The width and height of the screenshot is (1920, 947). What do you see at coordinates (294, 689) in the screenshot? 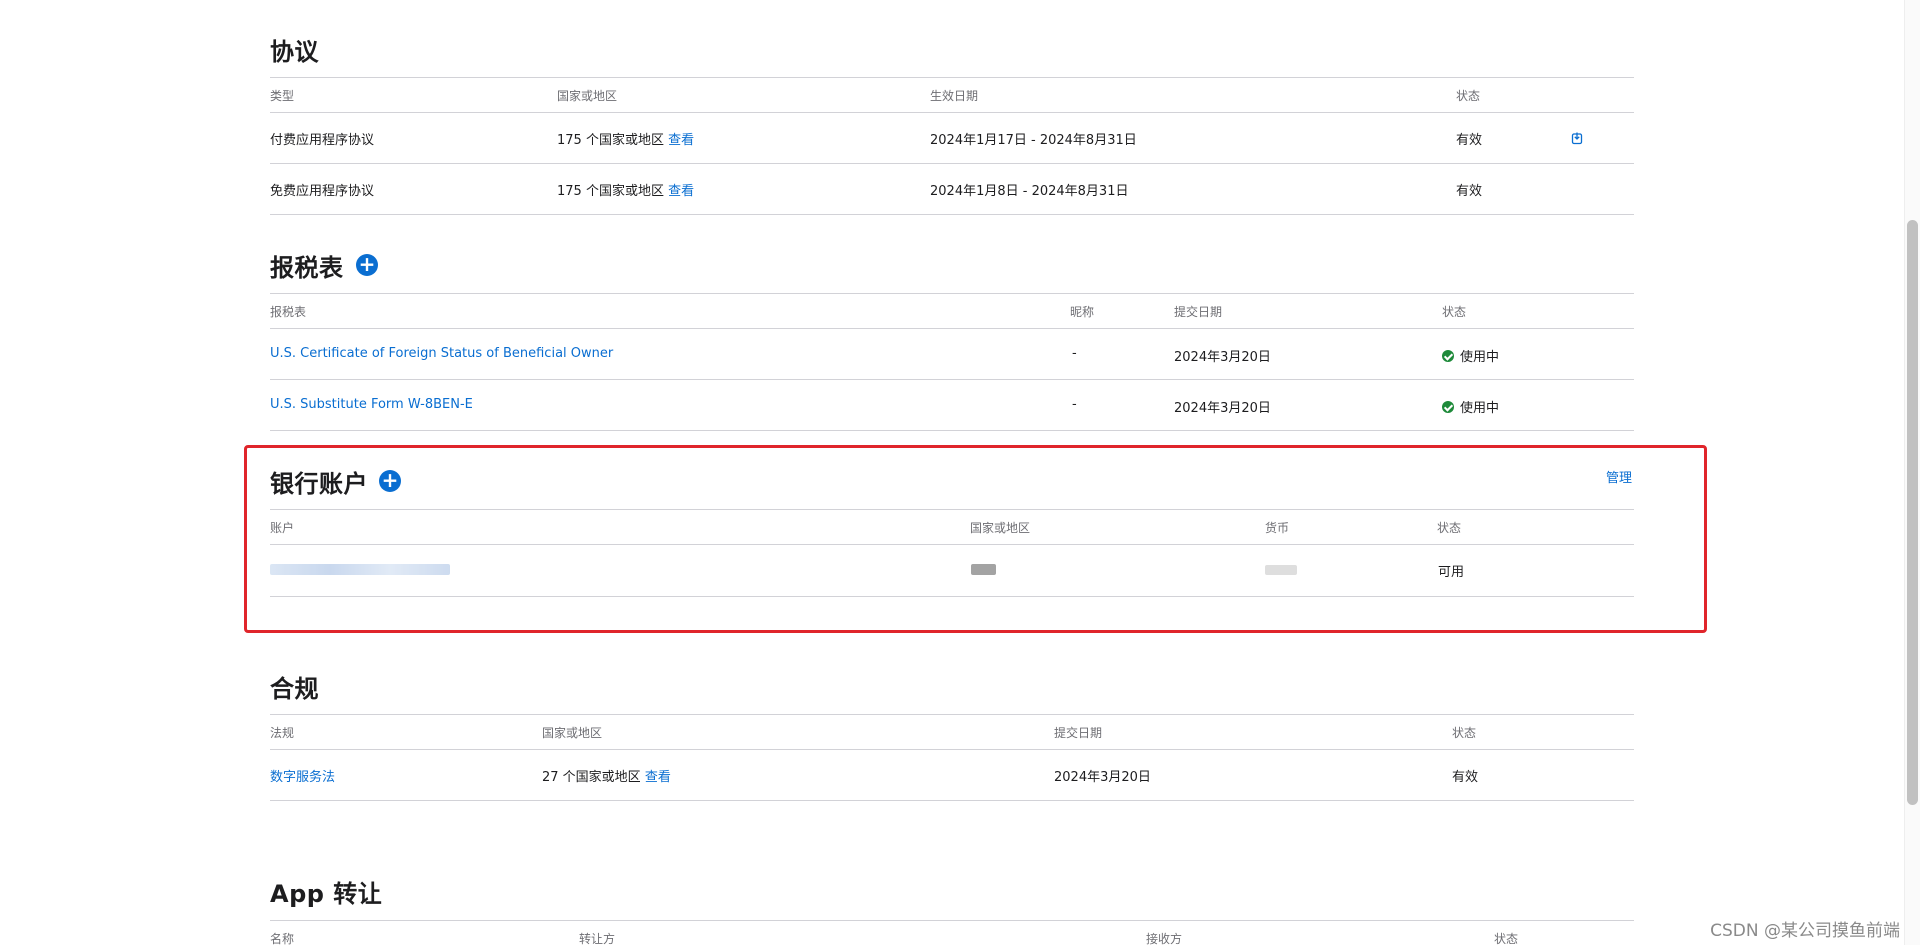
I see `compliance-title: 合规` at bounding box center [294, 689].